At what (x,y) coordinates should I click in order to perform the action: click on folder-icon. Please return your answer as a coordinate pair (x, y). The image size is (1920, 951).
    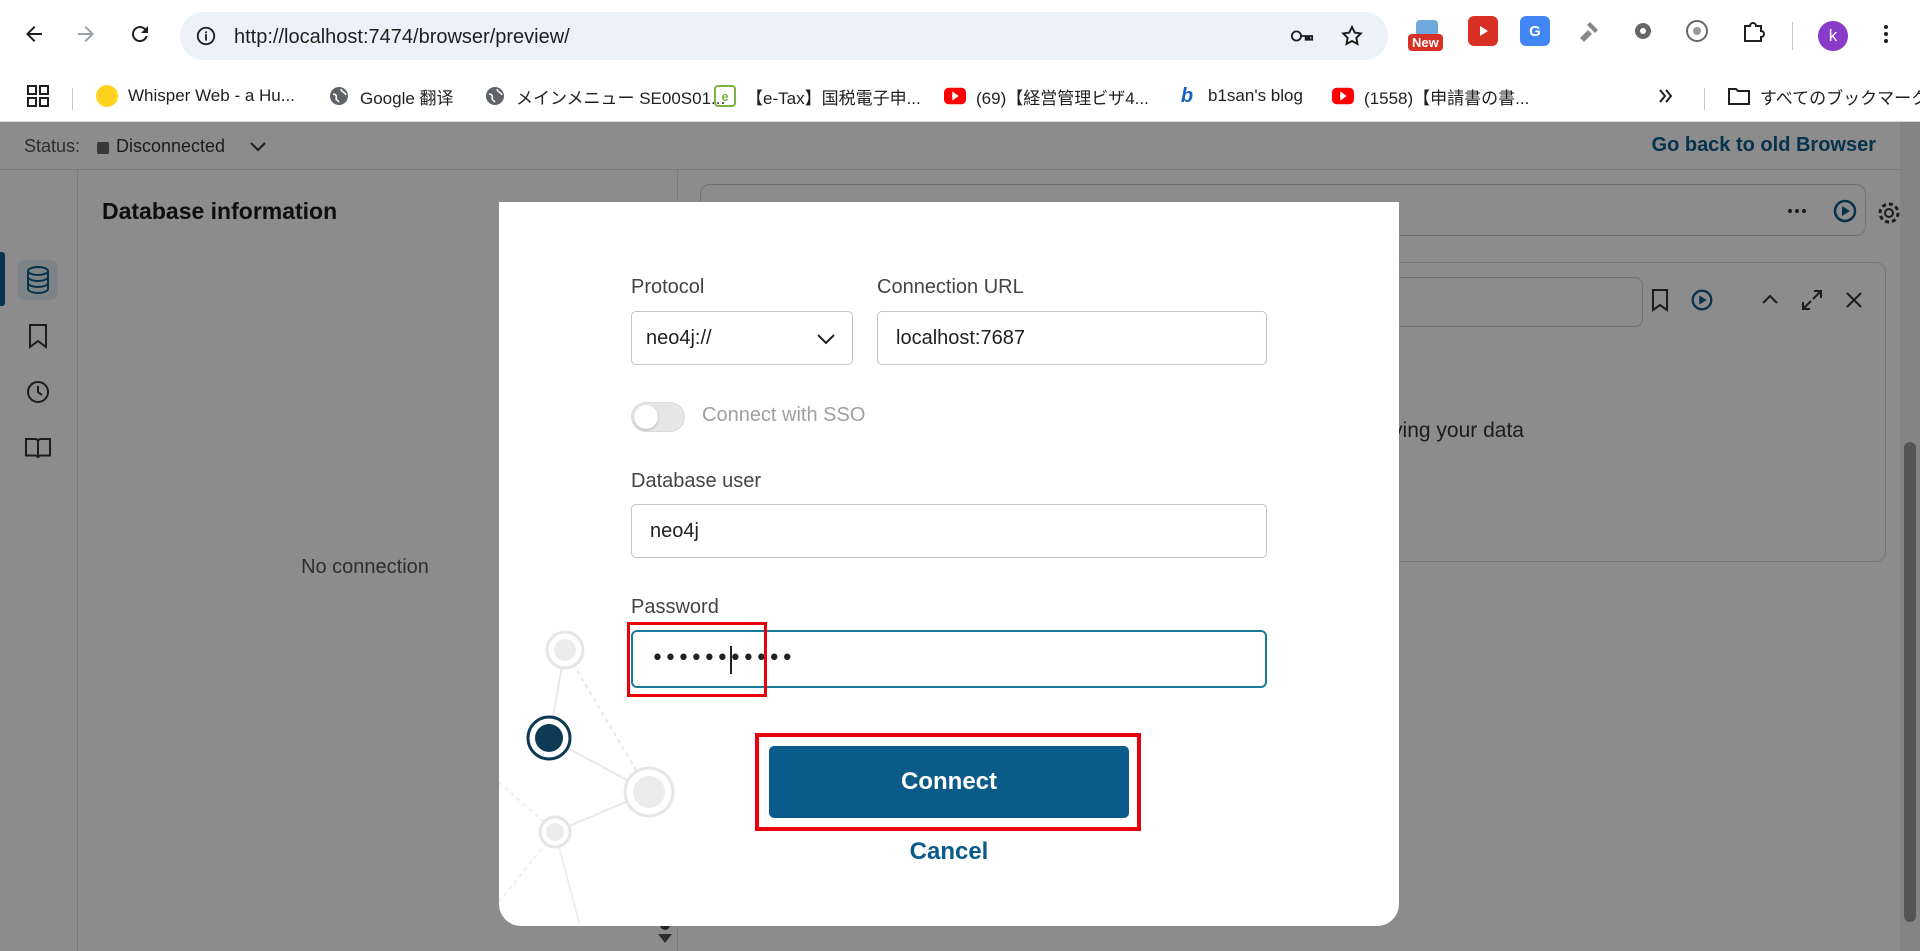
    Looking at the image, I should click on (1739, 96).